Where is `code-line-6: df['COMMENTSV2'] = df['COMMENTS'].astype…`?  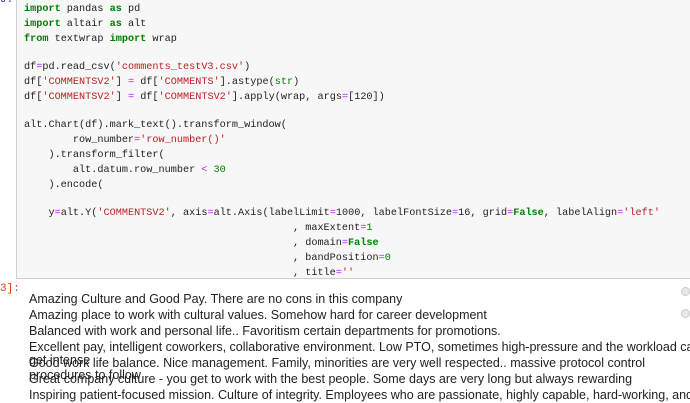
code-line-6: df['COMMENTSV2'] = df['COMMENTS'].astype… is located at coordinates (162, 82).